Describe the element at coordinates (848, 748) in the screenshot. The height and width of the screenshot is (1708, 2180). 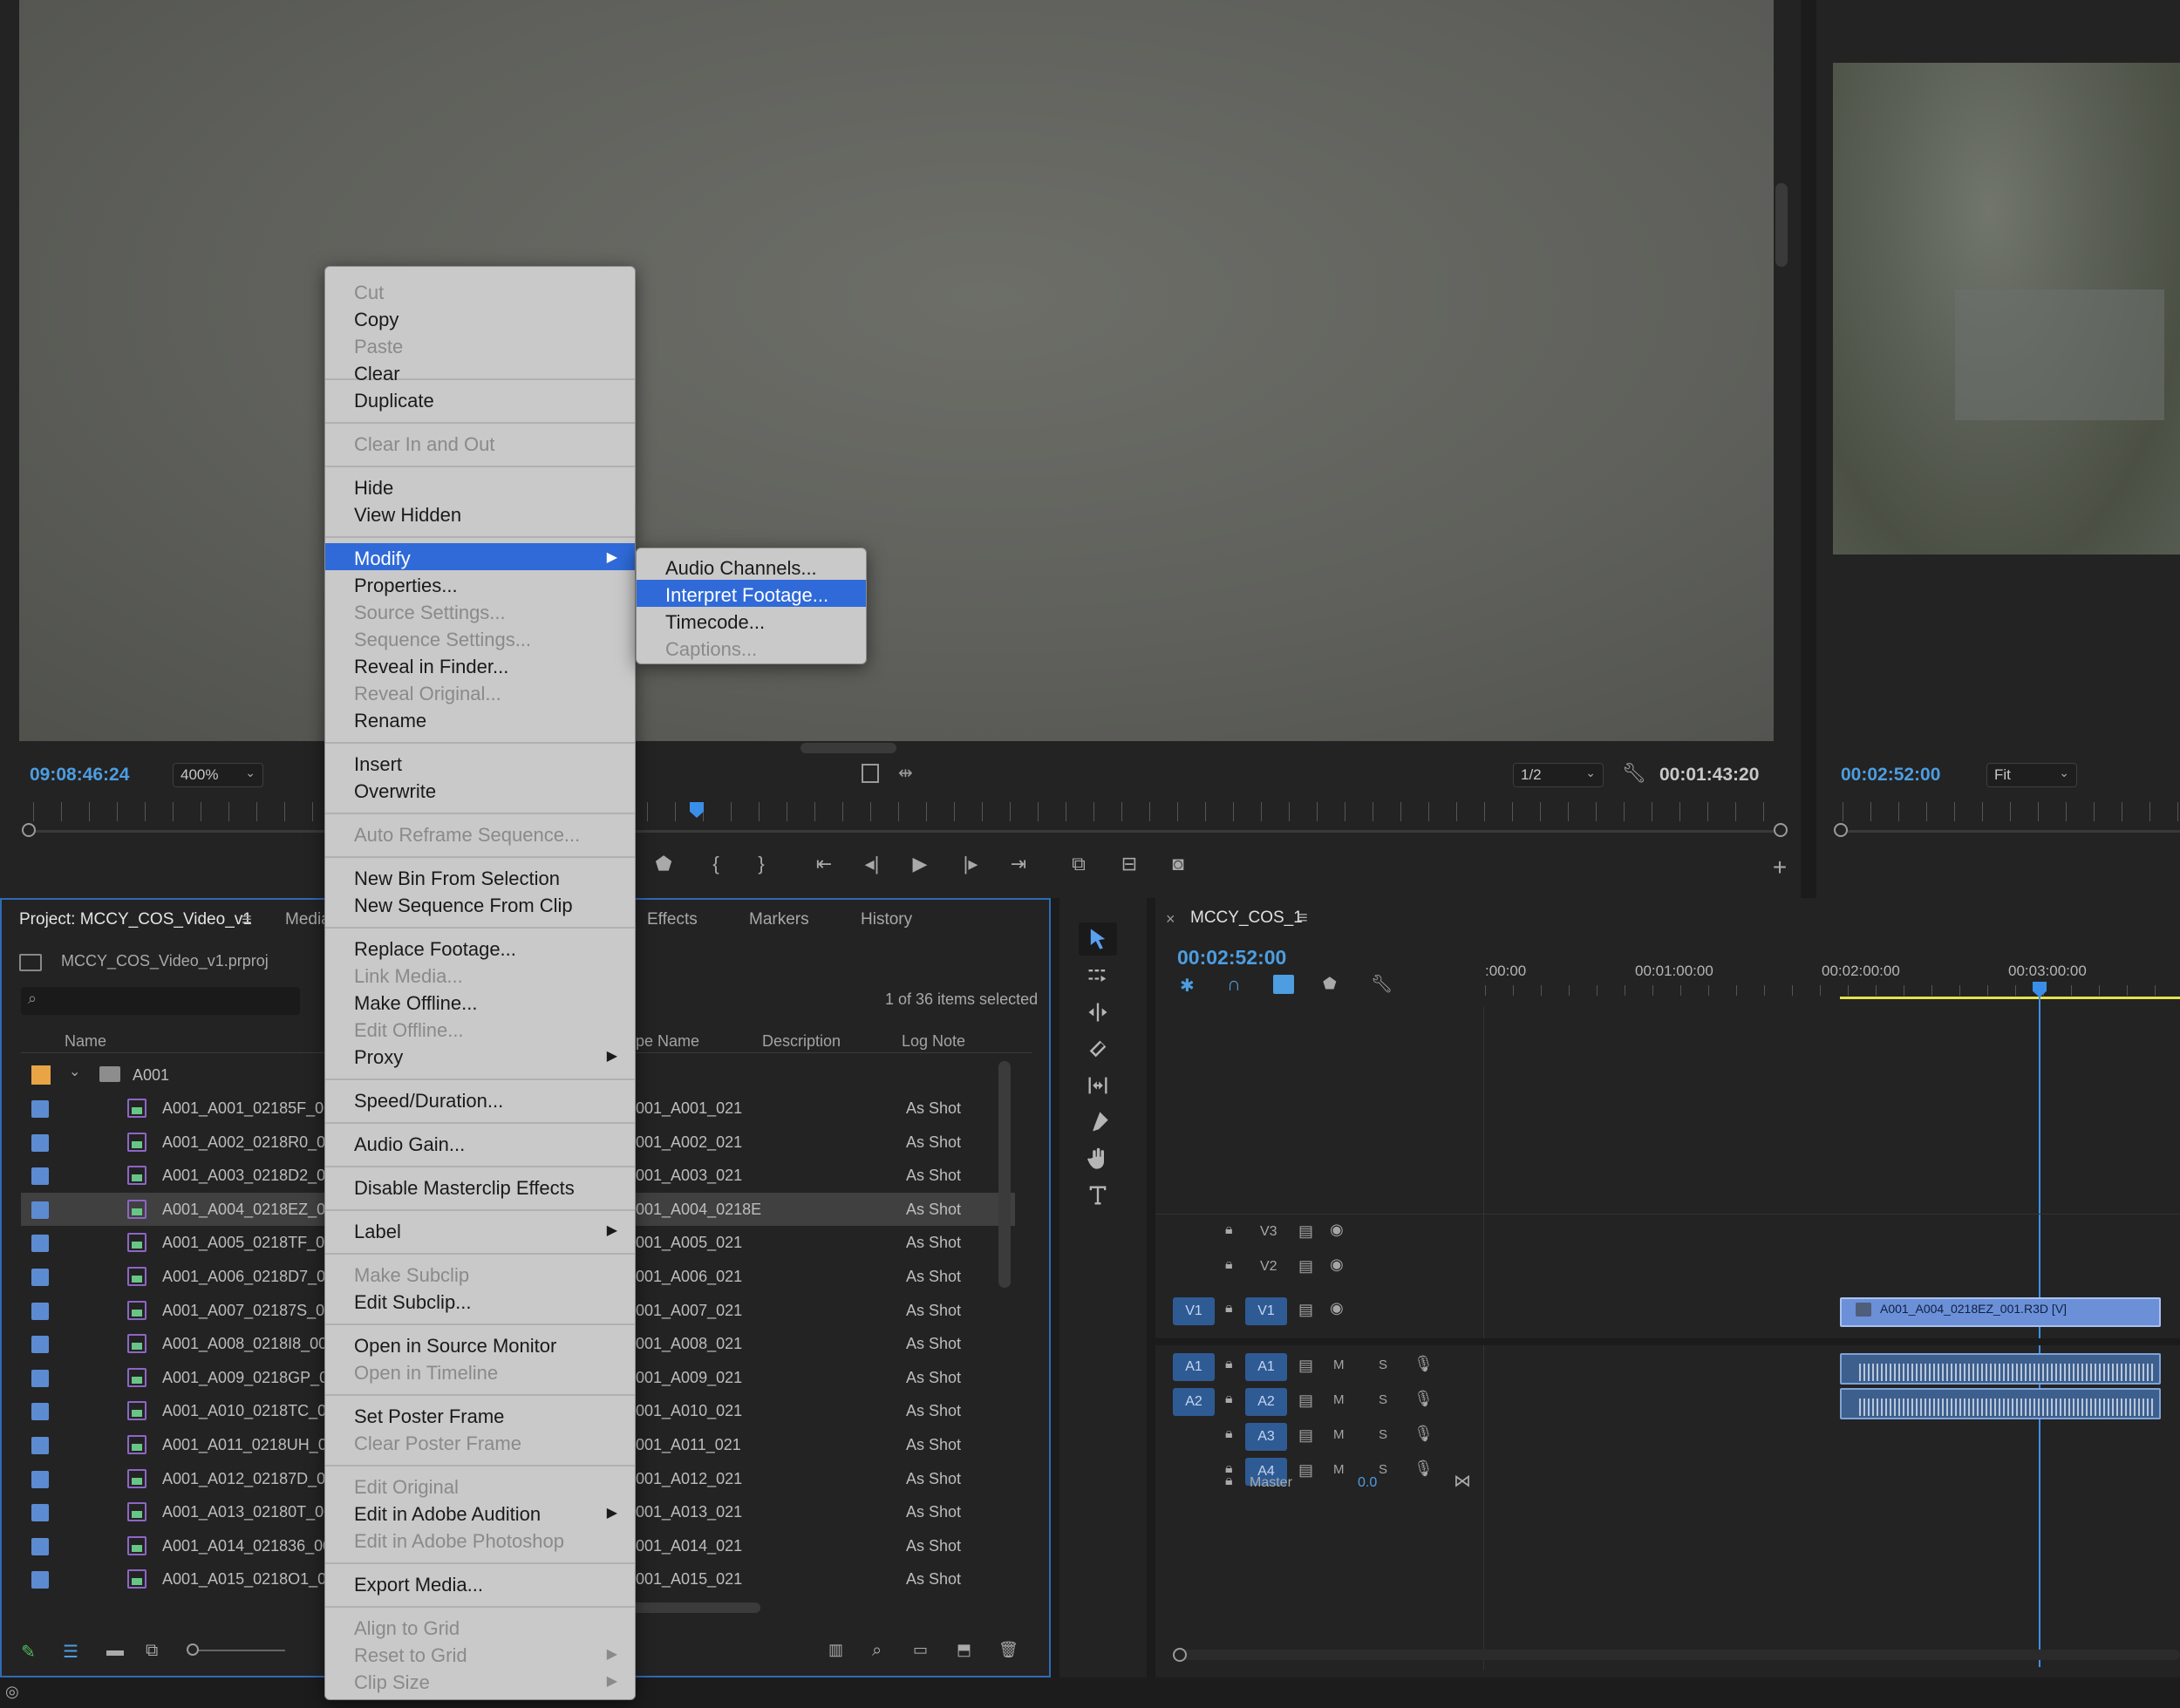
I see `source-scrollbar-horizontal` at that location.